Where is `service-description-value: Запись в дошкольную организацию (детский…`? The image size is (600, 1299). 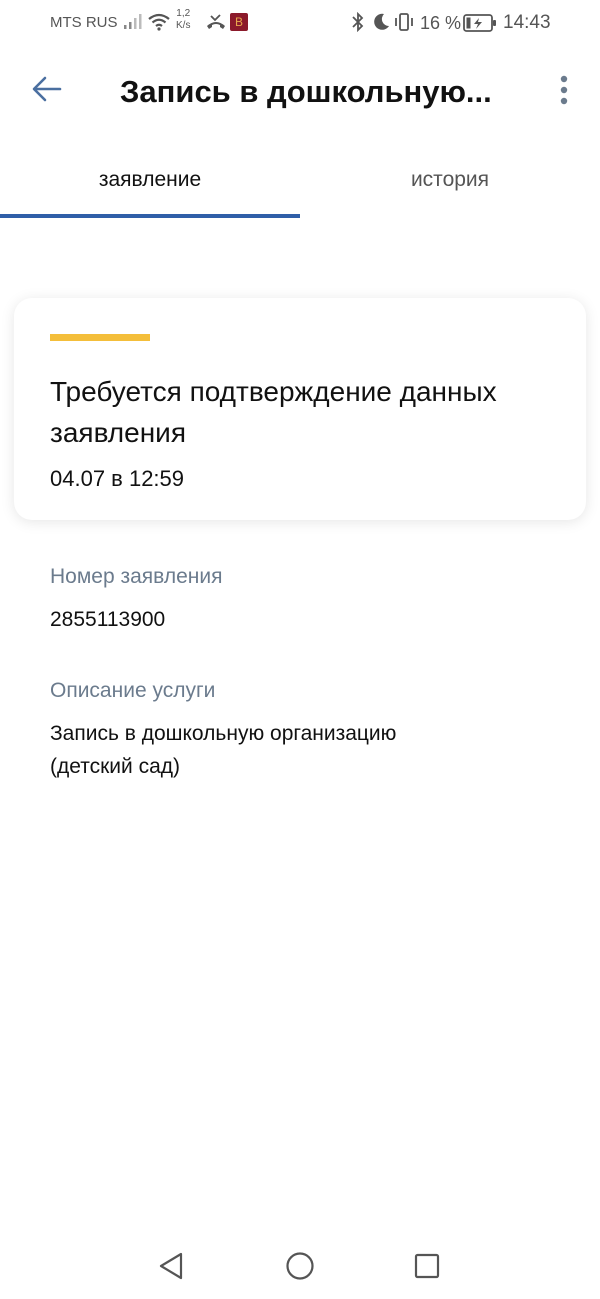 service-description-value: Запись в дошкольную организацию (детский… is located at coordinates (310, 750).